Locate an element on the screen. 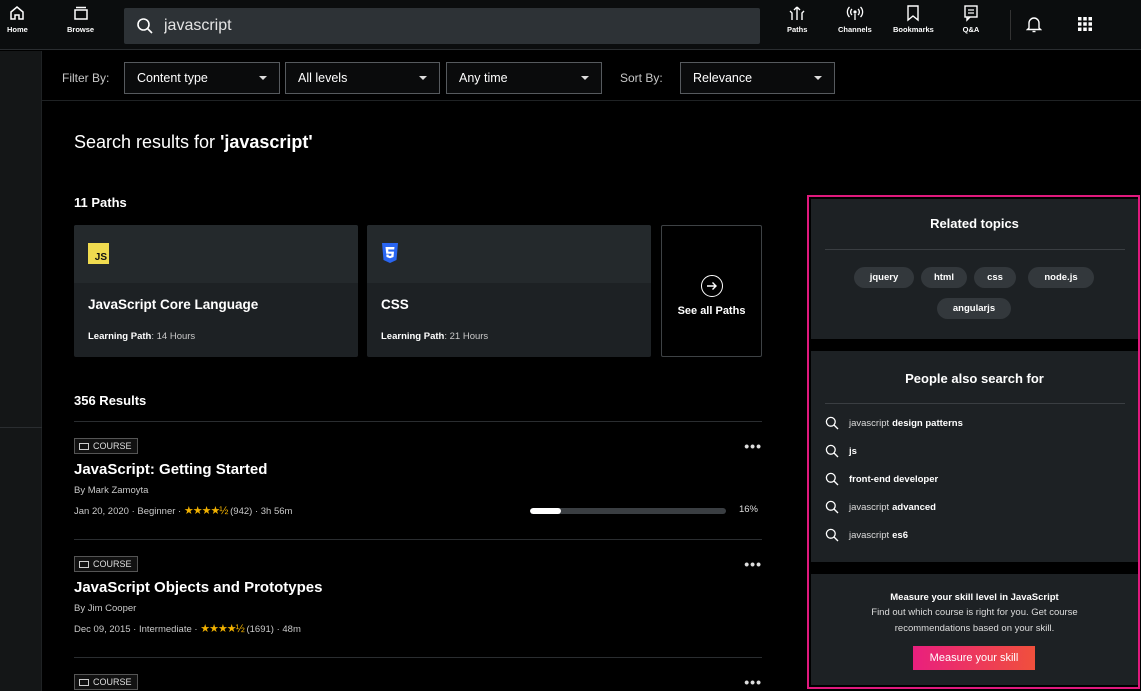  content-type-dropdown: Content type is located at coordinates (202, 78).